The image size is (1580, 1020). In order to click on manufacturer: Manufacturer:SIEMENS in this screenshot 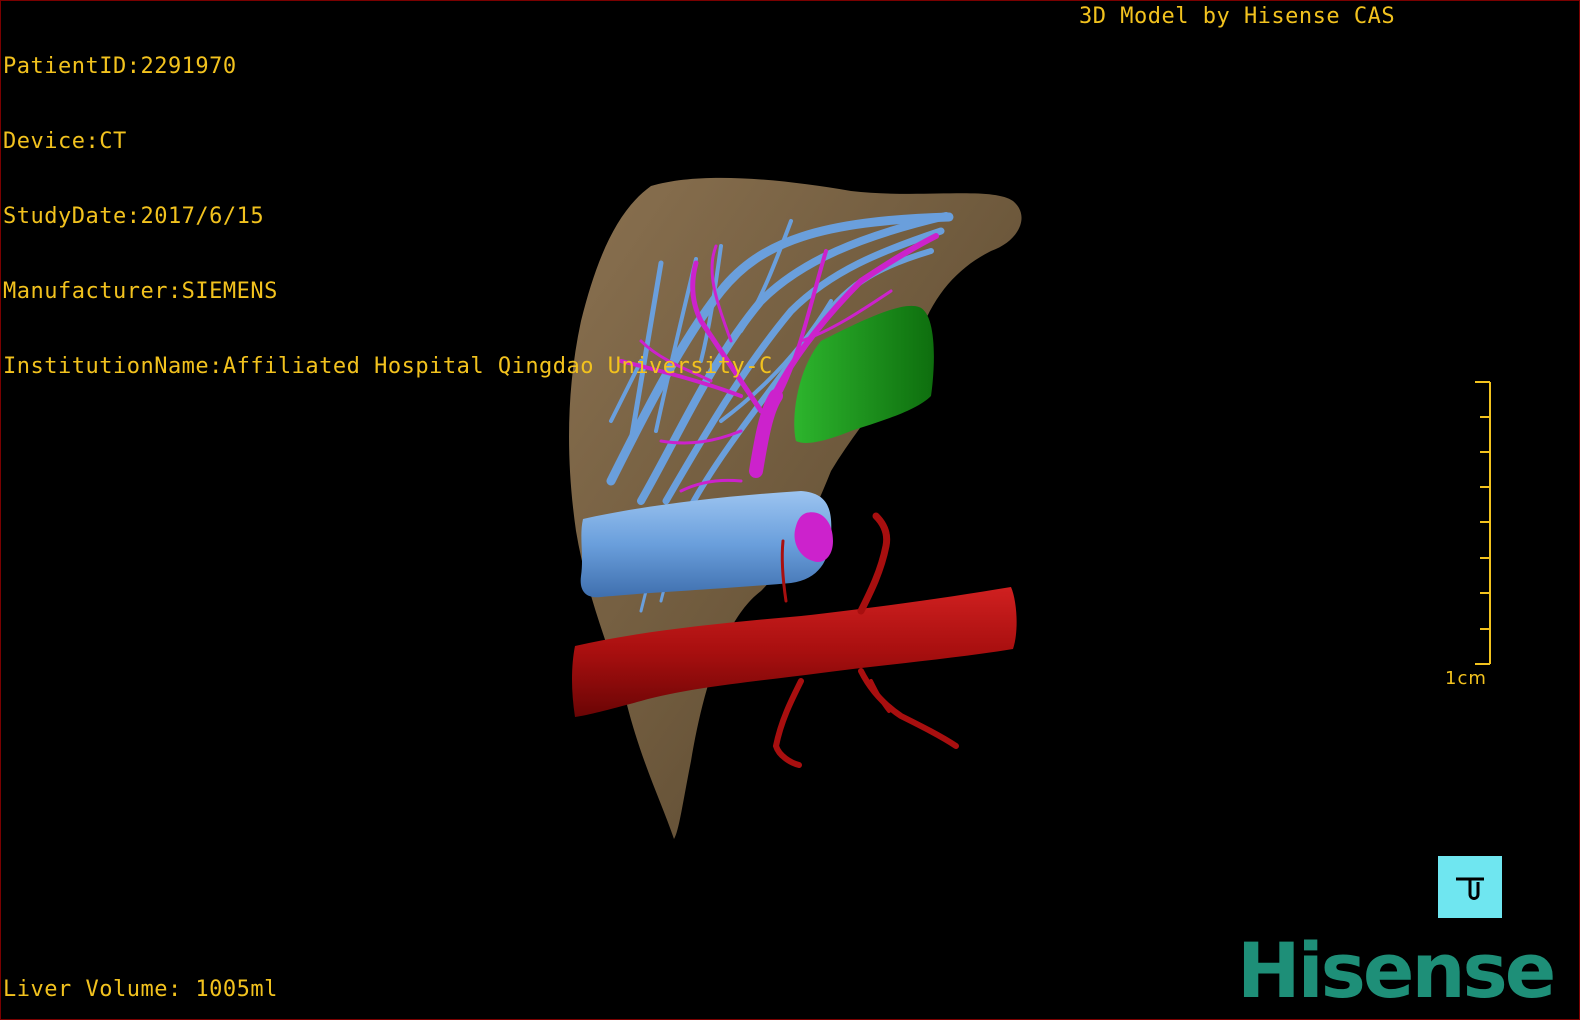, I will do `click(140, 291)`.